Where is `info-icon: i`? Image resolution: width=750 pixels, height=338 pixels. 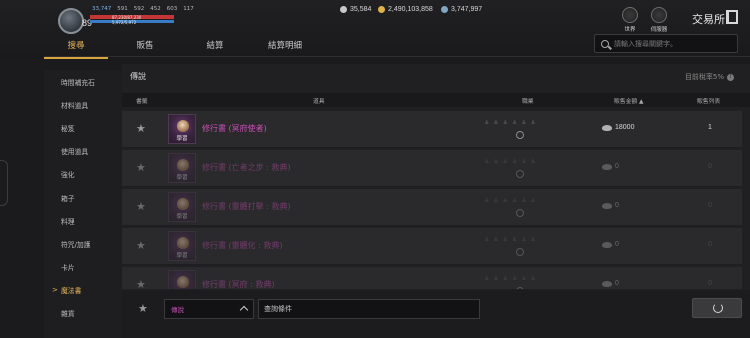
info-icon: i is located at coordinates (730, 77).